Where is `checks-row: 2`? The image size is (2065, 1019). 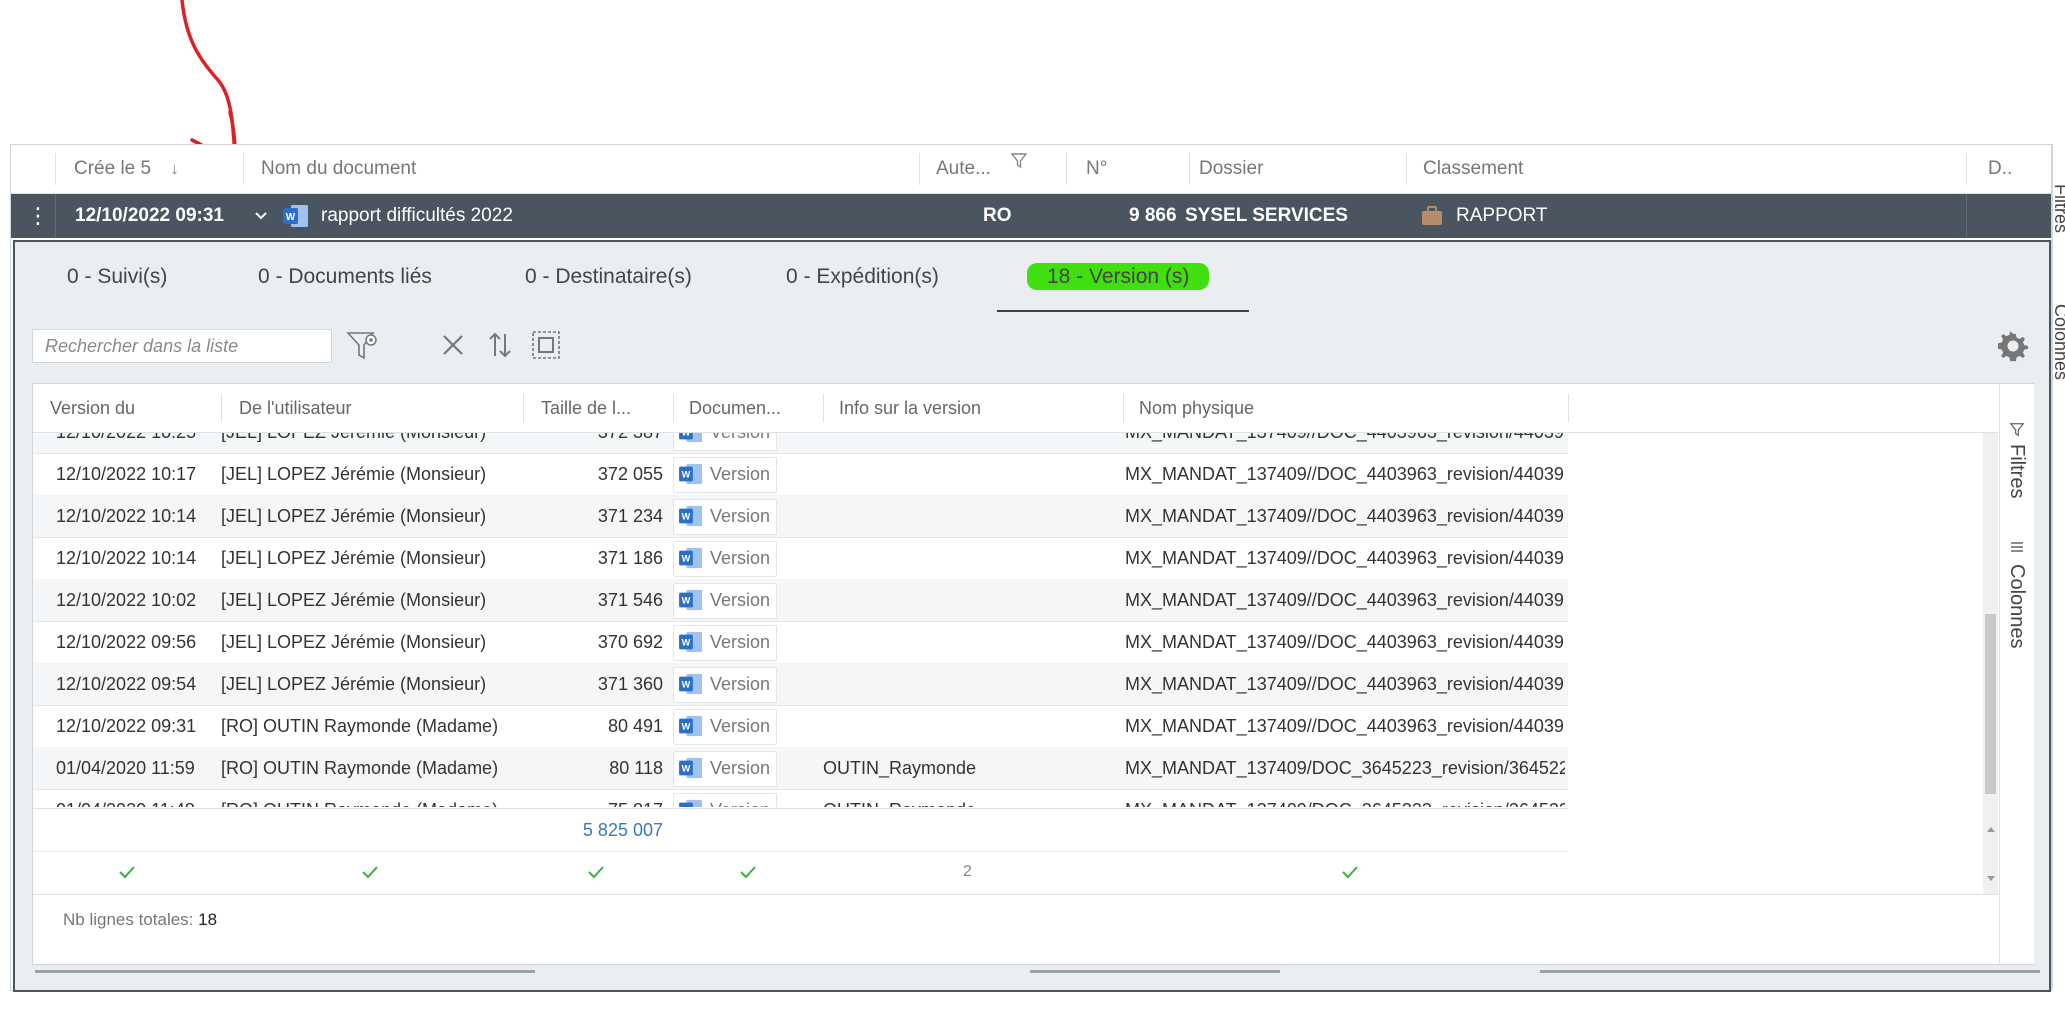
checks-row: 2 is located at coordinates (800, 872).